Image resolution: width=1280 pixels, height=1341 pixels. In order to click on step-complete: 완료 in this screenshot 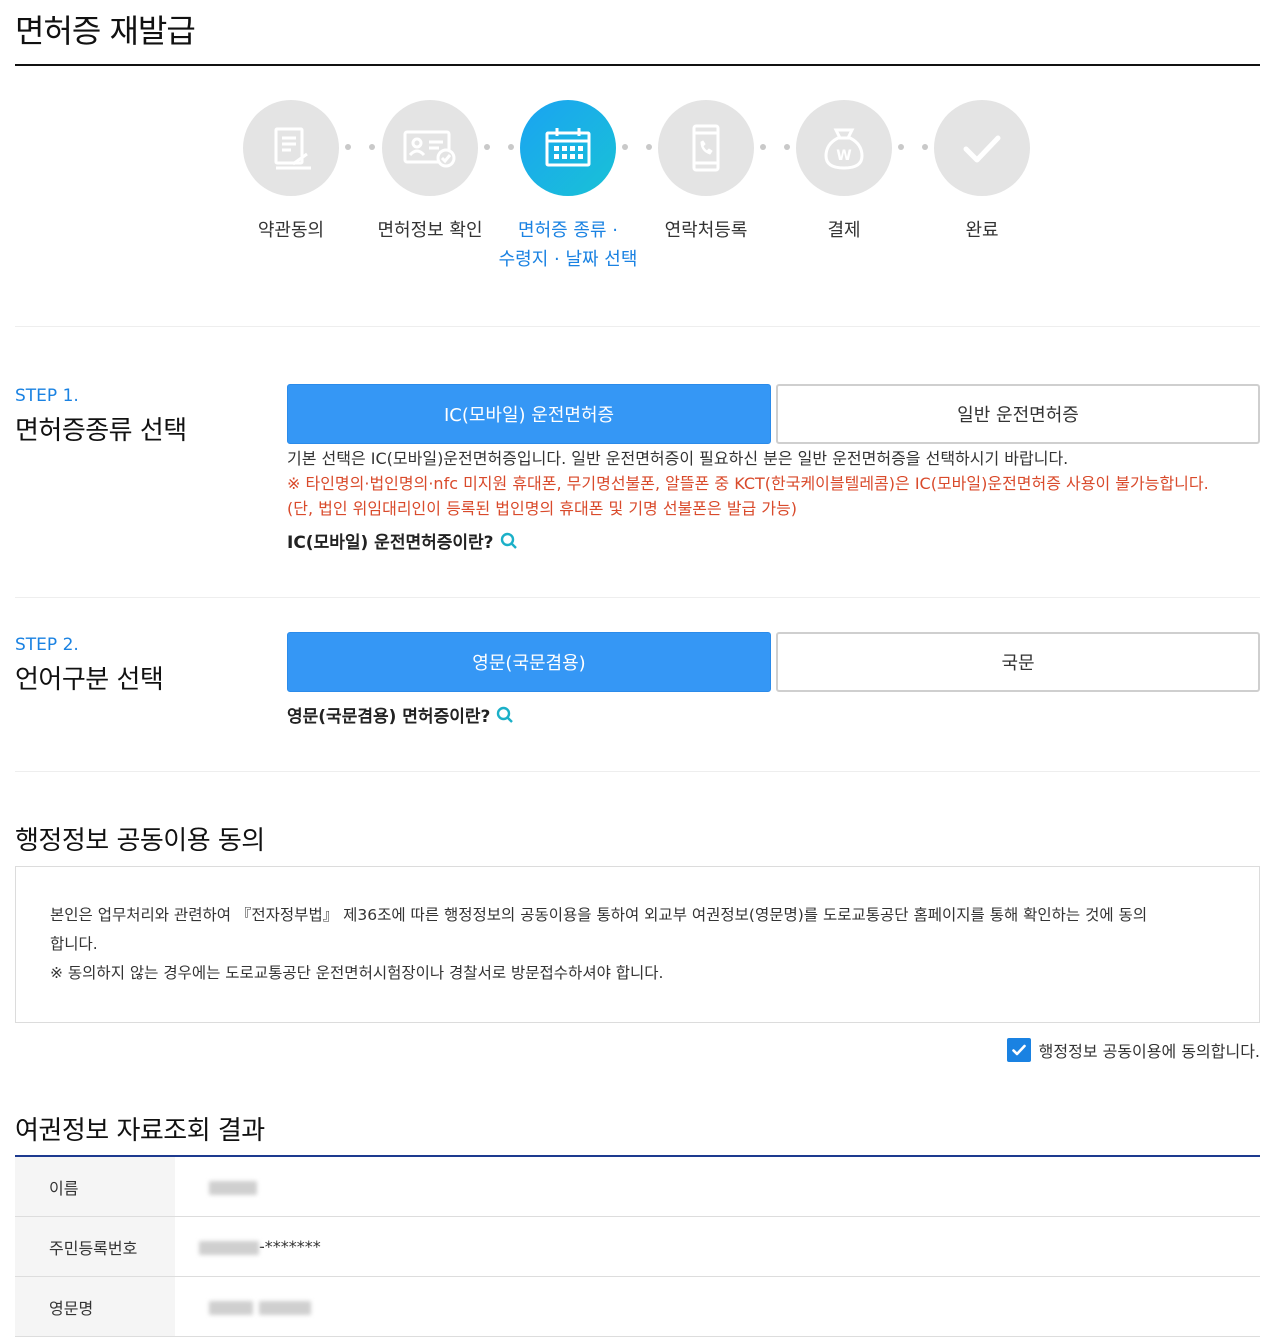, I will do `click(982, 172)`.